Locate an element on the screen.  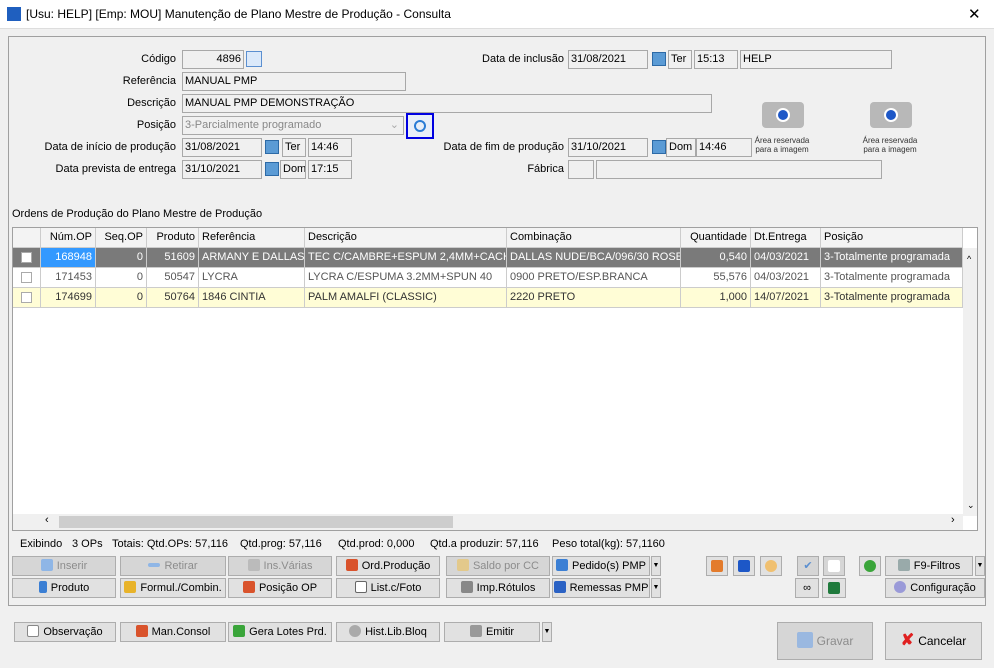
col-referencia: Referência is located at coordinates (252, 238).